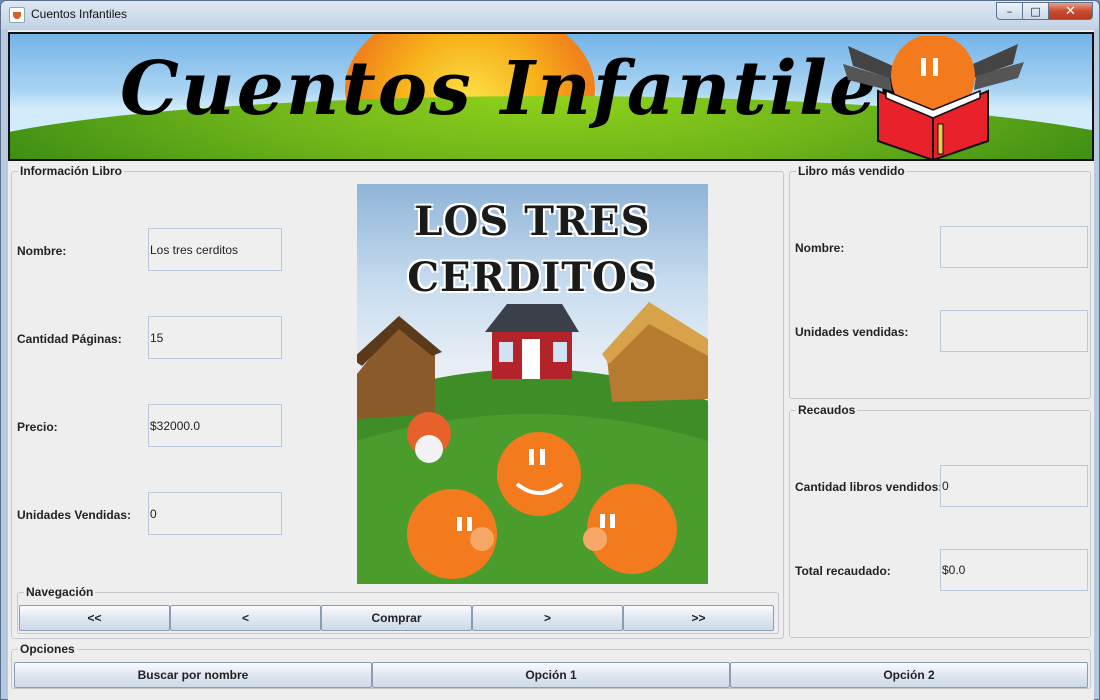 The image size is (1100, 700). I want to click on total-earned-field: $0.0, so click(1014, 570).